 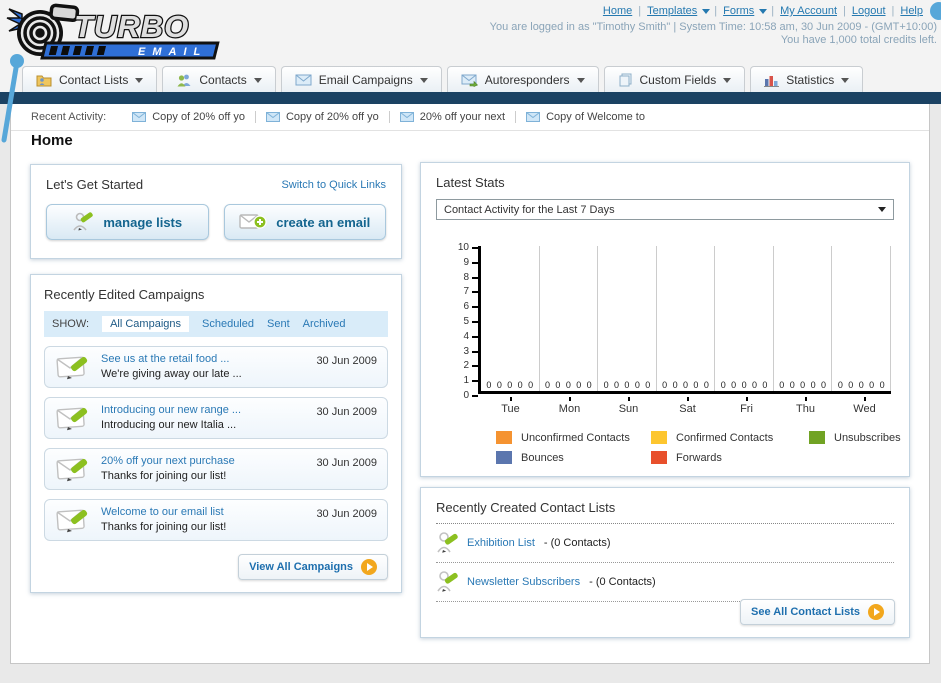 What do you see at coordinates (466, 292) in the screenshot?
I see `y-tick-label: 7` at bounding box center [466, 292].